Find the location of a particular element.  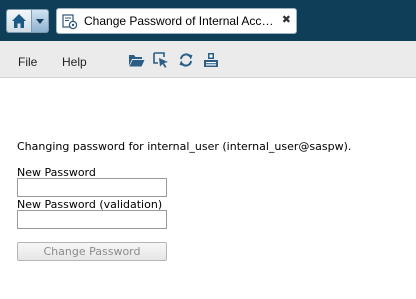

tab-title: Change Password of Internal Account is located at coordinates (181, 21).